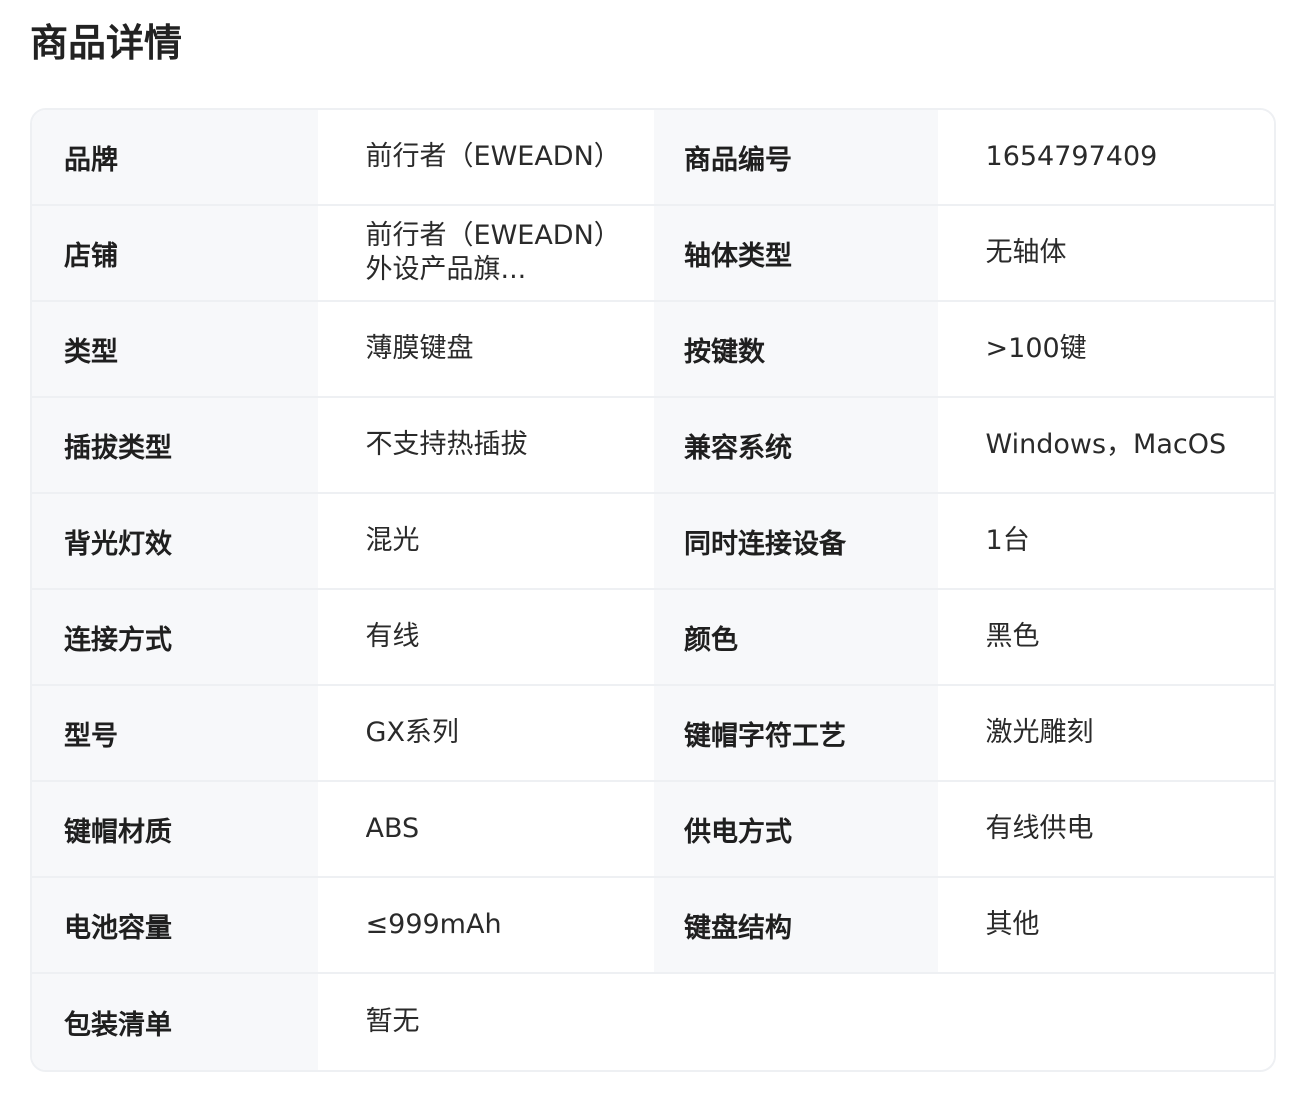 The height and width of the screenshot is (1102, 1304). What do you see at coordinates (485, 541) in the screenshot?
I see `spec-value: 混光` at bounding box center [485, 541].